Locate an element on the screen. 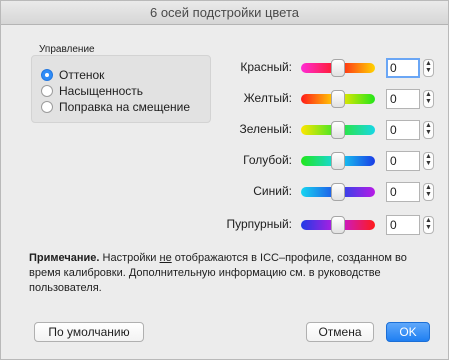 This screenshot has width=449, height=360. axis-row-blue: Синий: 0 ▲ ▼ is located at coordinates (225, 192).